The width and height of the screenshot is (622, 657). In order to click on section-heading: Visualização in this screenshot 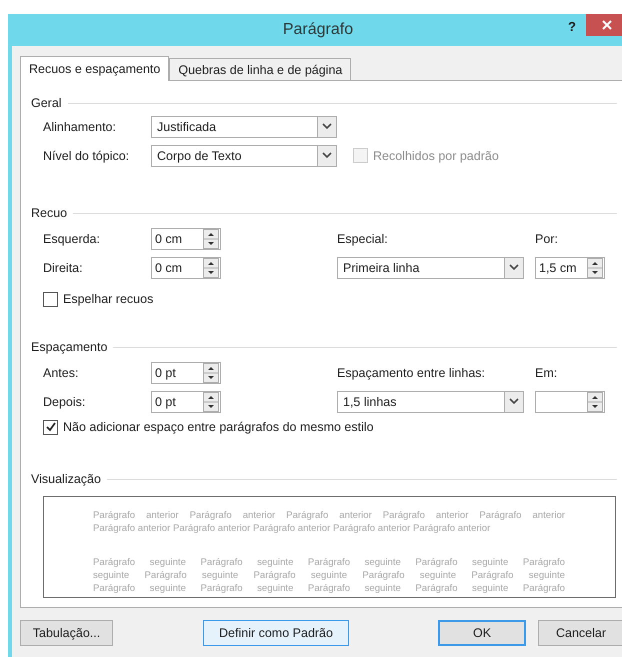, I will do `click(66, 479)`.